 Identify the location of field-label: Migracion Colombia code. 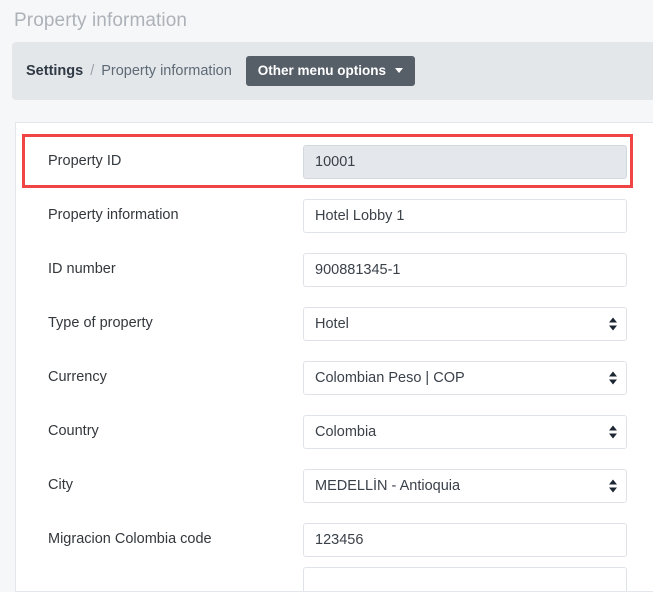
(130, 539).